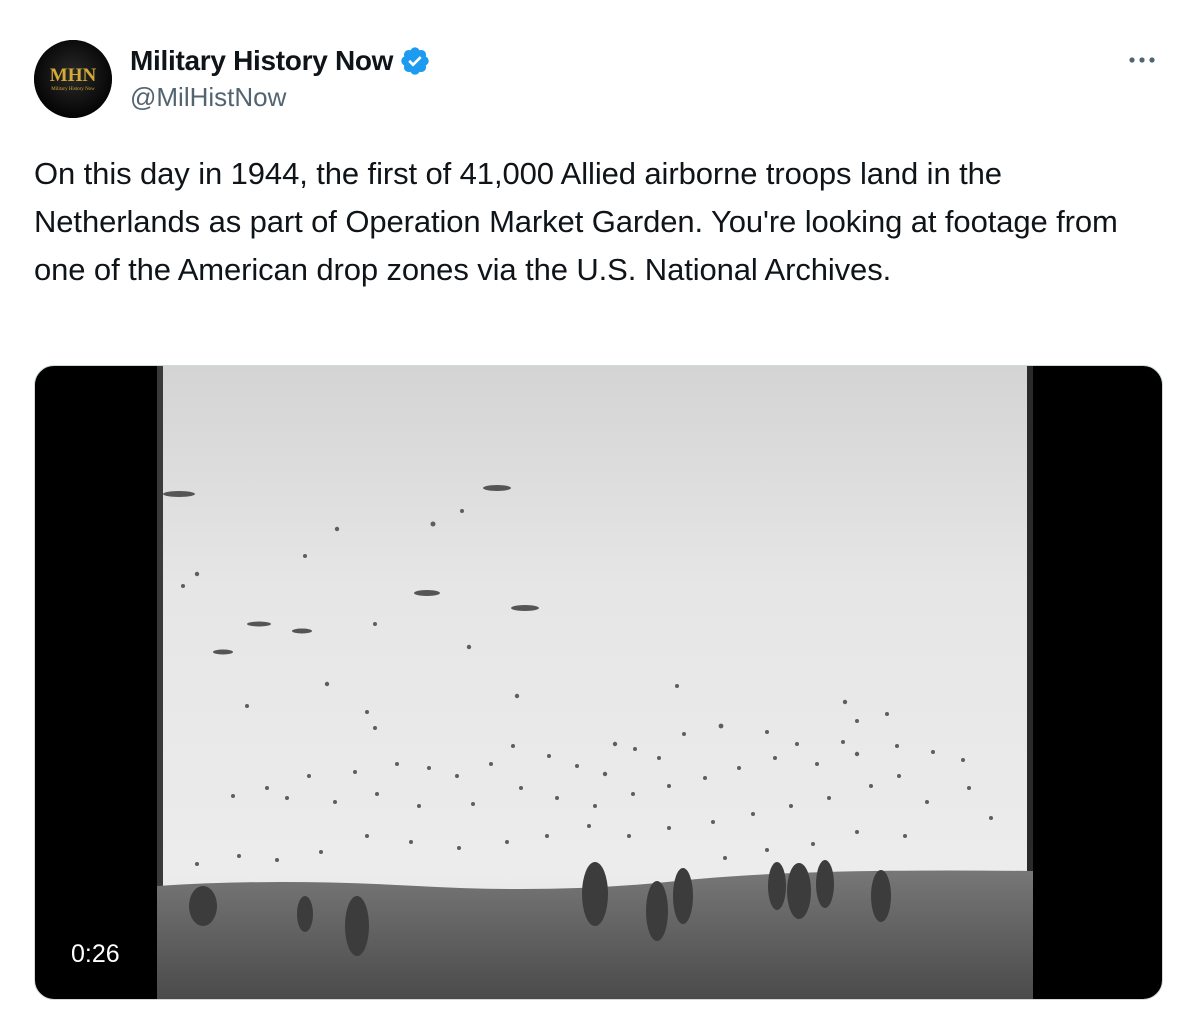 Image resolution: width=1186 pixels, height=1030 pixels. I want to click on tweet-header: Military History Now @MilHistNow, so click(280, 77).